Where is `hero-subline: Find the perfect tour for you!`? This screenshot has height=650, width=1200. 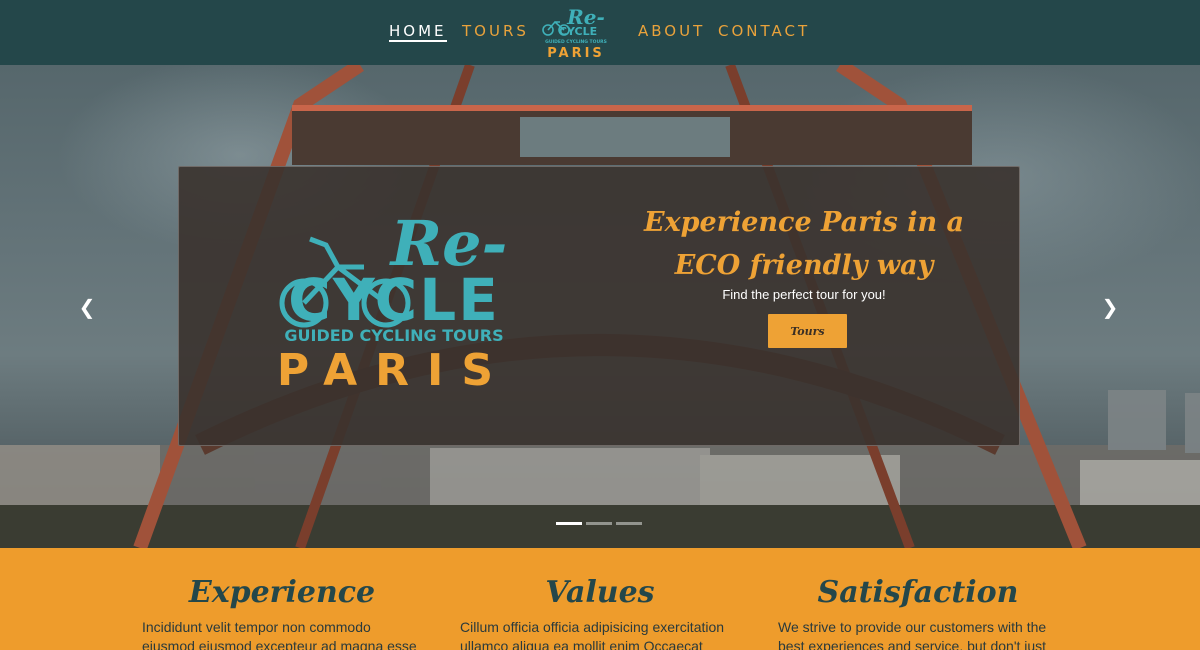 hero-subline: Find the perfect tour for you! is located at coordinates (804, 294).